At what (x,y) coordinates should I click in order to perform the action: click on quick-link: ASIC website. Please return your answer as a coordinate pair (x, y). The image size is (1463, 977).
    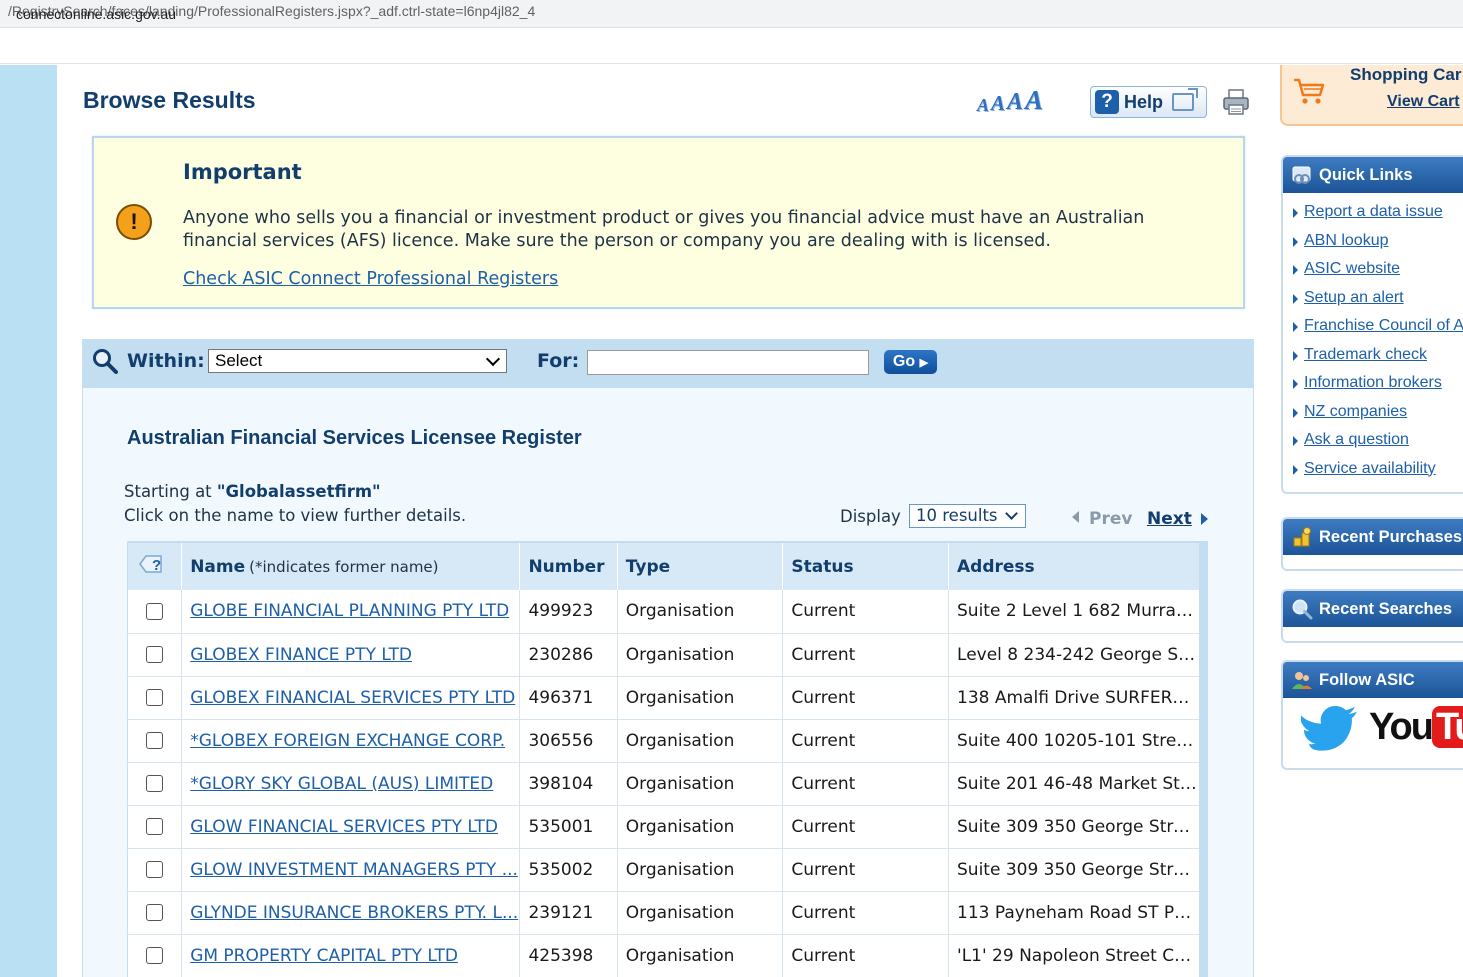
    Looking at the image, I should click on (1352, 268).